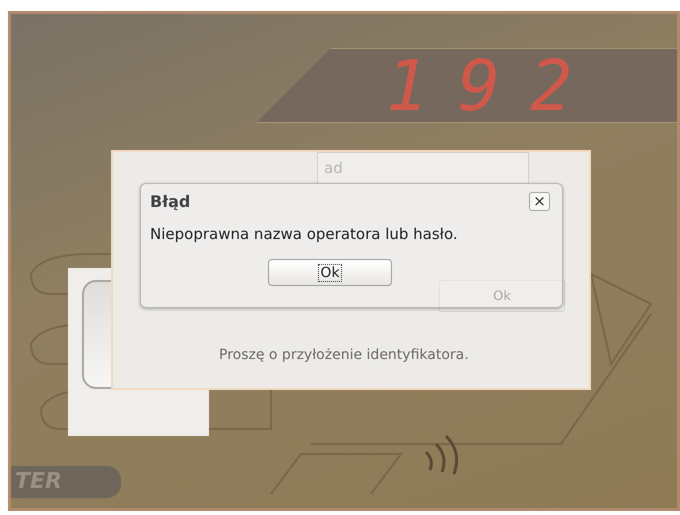 This screenshot has width=680, height=515. I want to click on login-message: Proszę o przyłożenie identyfikatora., so click(344, 355).